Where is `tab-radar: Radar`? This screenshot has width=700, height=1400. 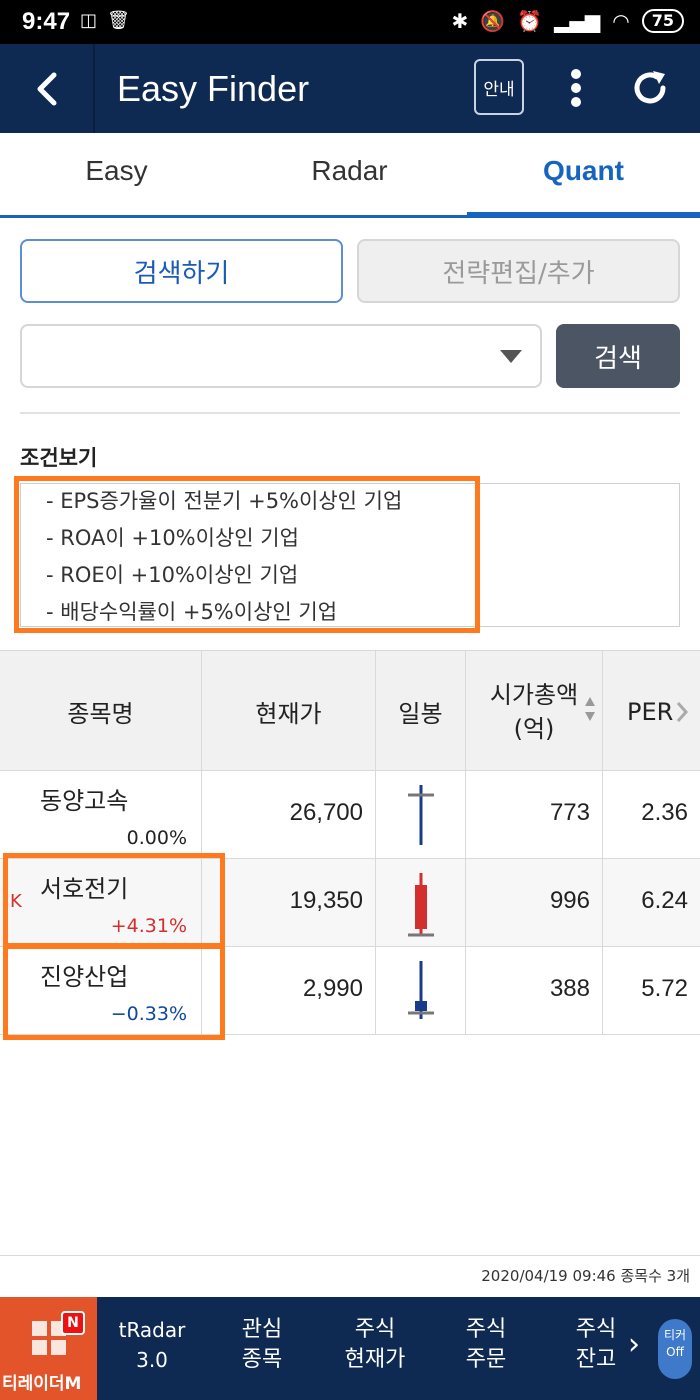
tab-radar: Radar is located at coordinates (349, 171).